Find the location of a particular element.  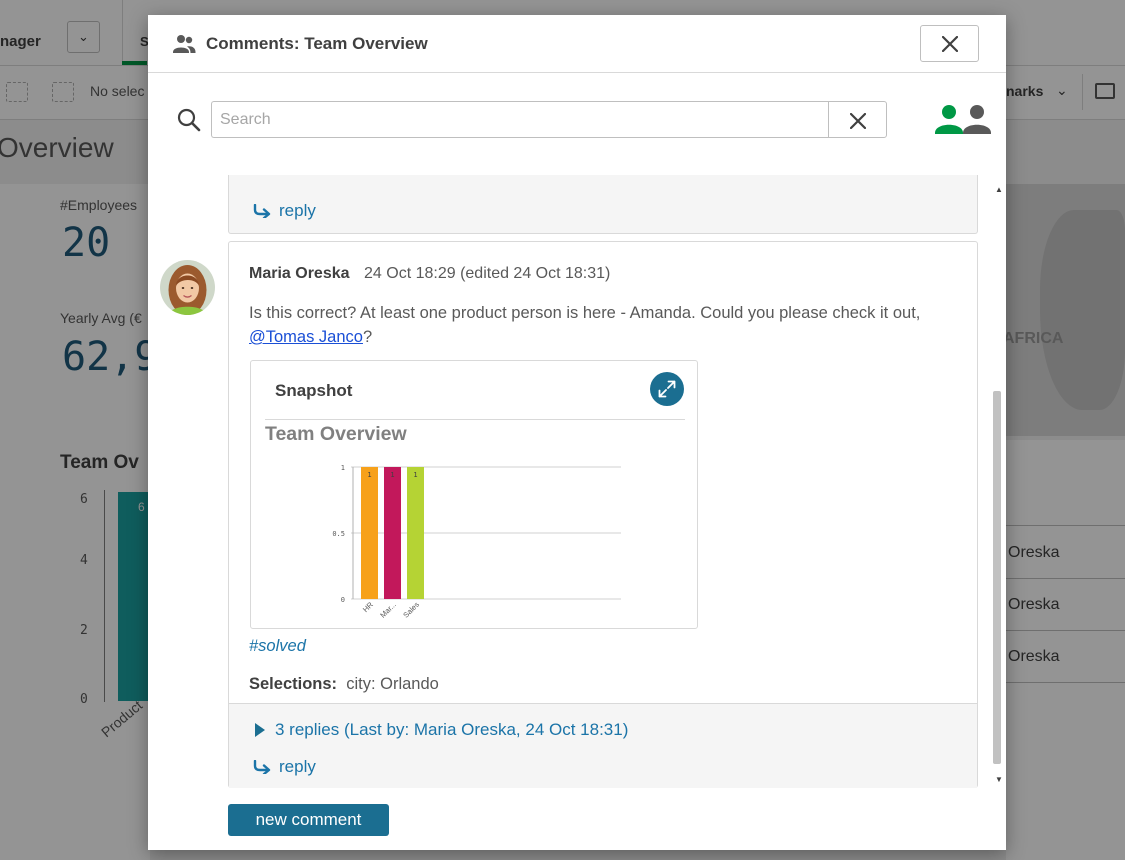

snapshot-divider is located at coordinates (475, 419).